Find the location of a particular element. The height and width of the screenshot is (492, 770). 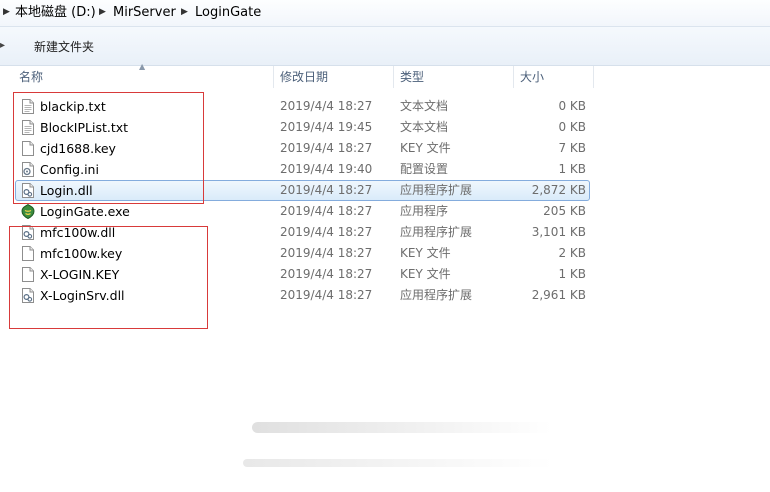

toolbar: ▸ 新建文件夹 is located at coordinates (385, 46).